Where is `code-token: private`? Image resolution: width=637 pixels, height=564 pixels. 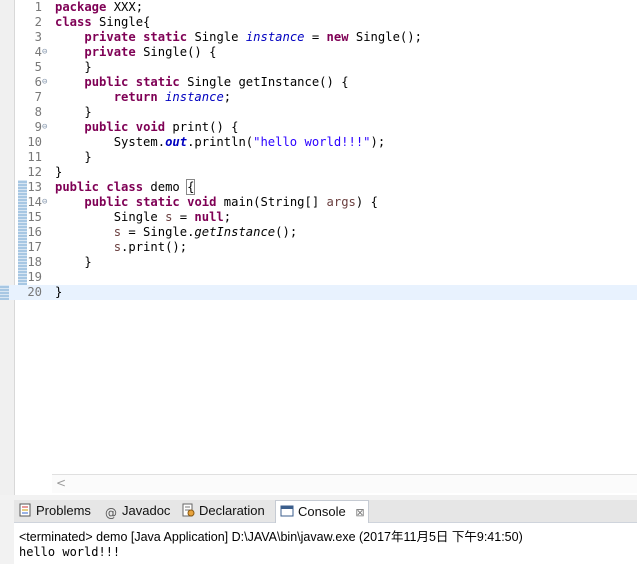 code-token: private is located at coordinates (110, 37).